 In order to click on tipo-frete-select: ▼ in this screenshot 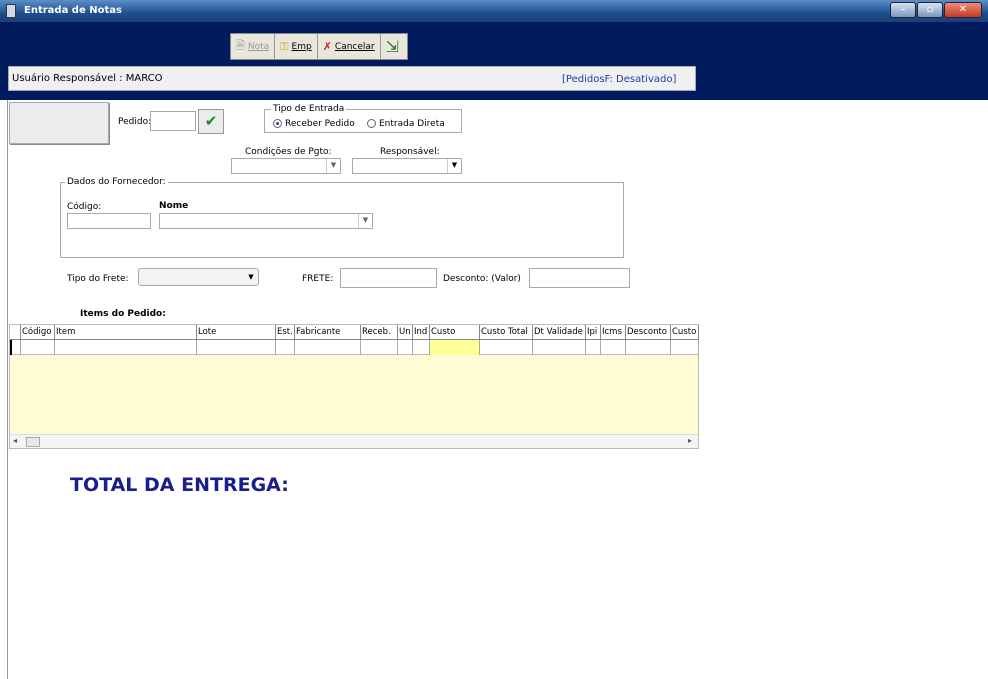, I will do `click(198, 277)`.